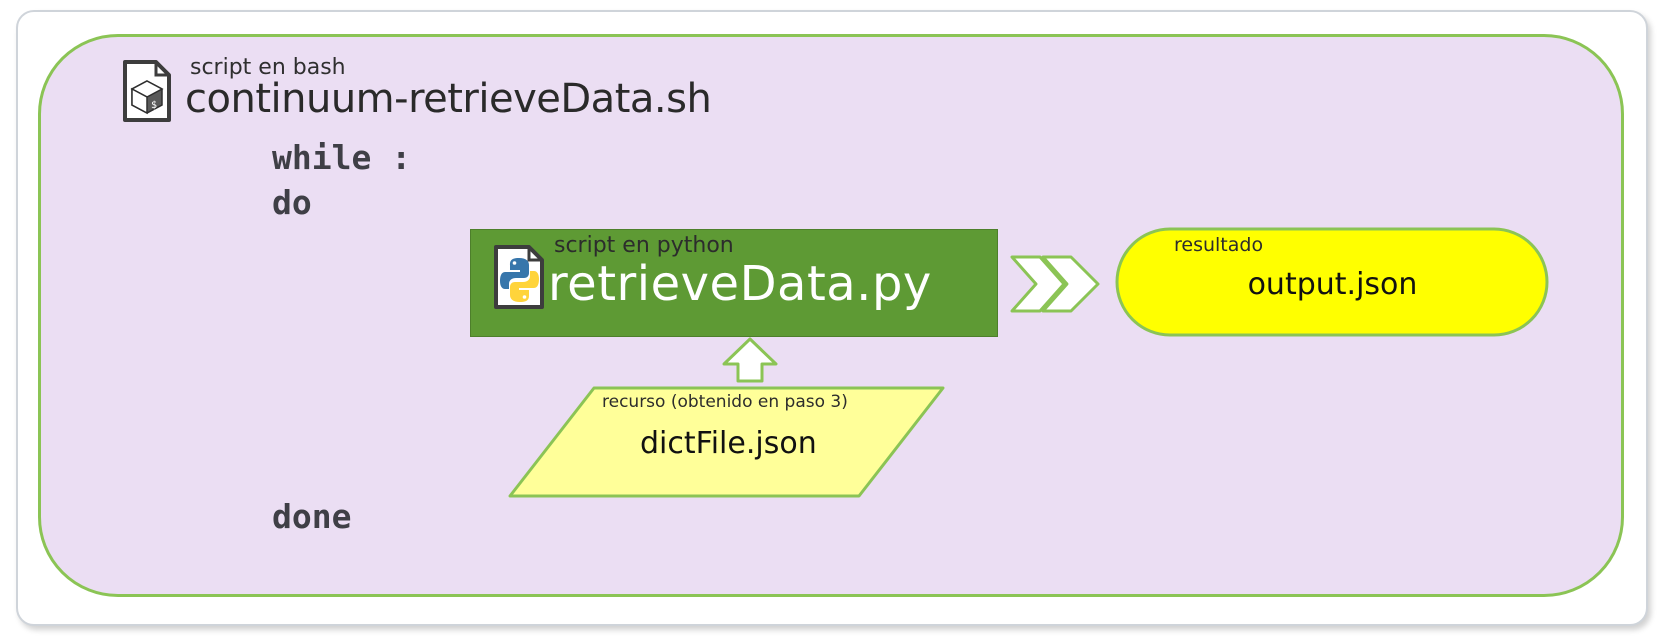  I want to click on resource-kind-label: recurso (obtenido en paso 3), so click(725, 402).